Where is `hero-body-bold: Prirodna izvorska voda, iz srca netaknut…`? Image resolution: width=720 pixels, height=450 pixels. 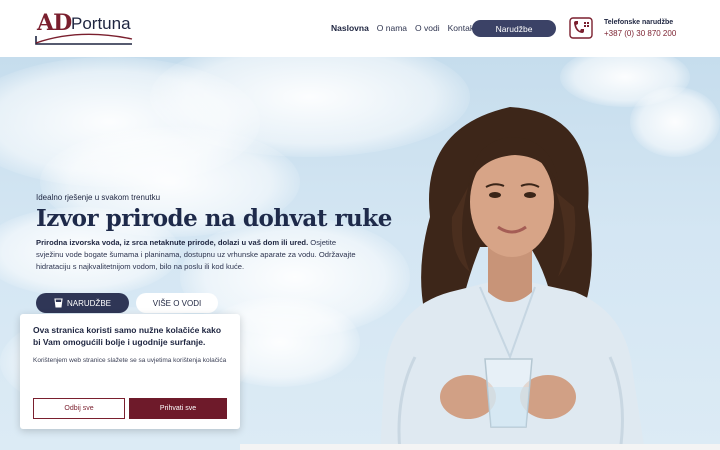 hero-body-bold: Prirodna izvorska voda, iz srca netaknut… is located at coordinates (172, 242).